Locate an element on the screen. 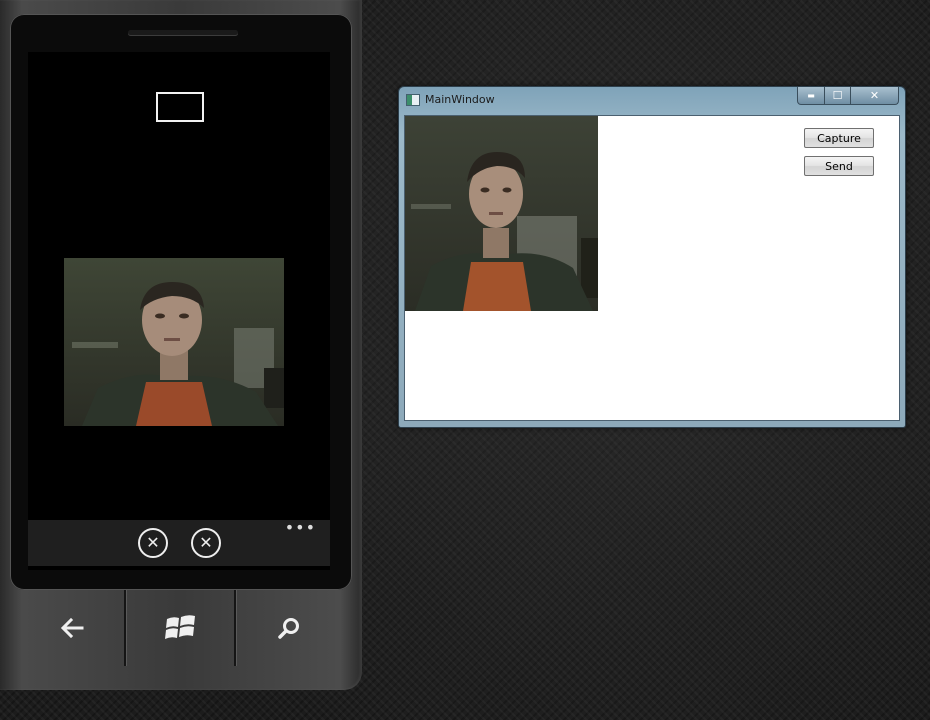 The width and height of the screenshot is (930, 720). capture-button: Capture is located at coordinates (839, 138).